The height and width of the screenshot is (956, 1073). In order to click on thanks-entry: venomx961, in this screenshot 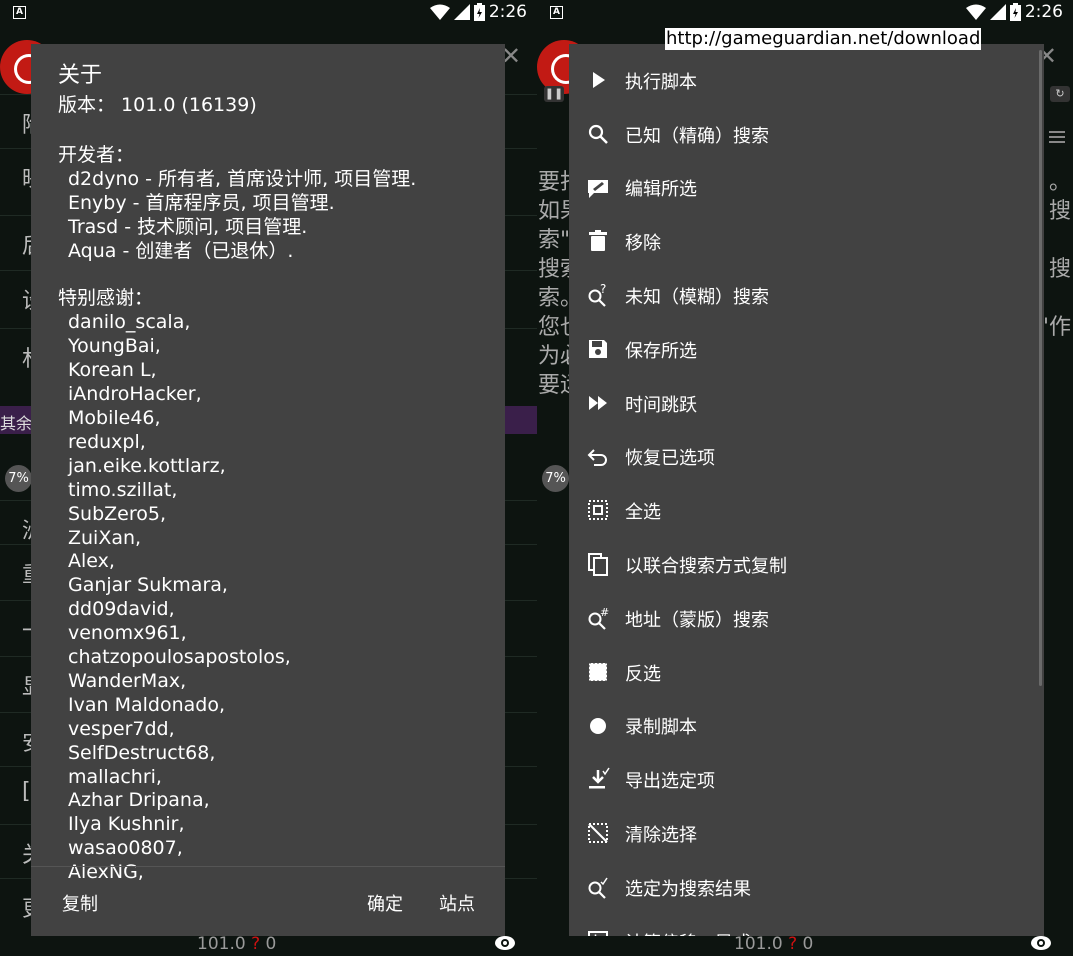, I will do `click(127, 633)`.